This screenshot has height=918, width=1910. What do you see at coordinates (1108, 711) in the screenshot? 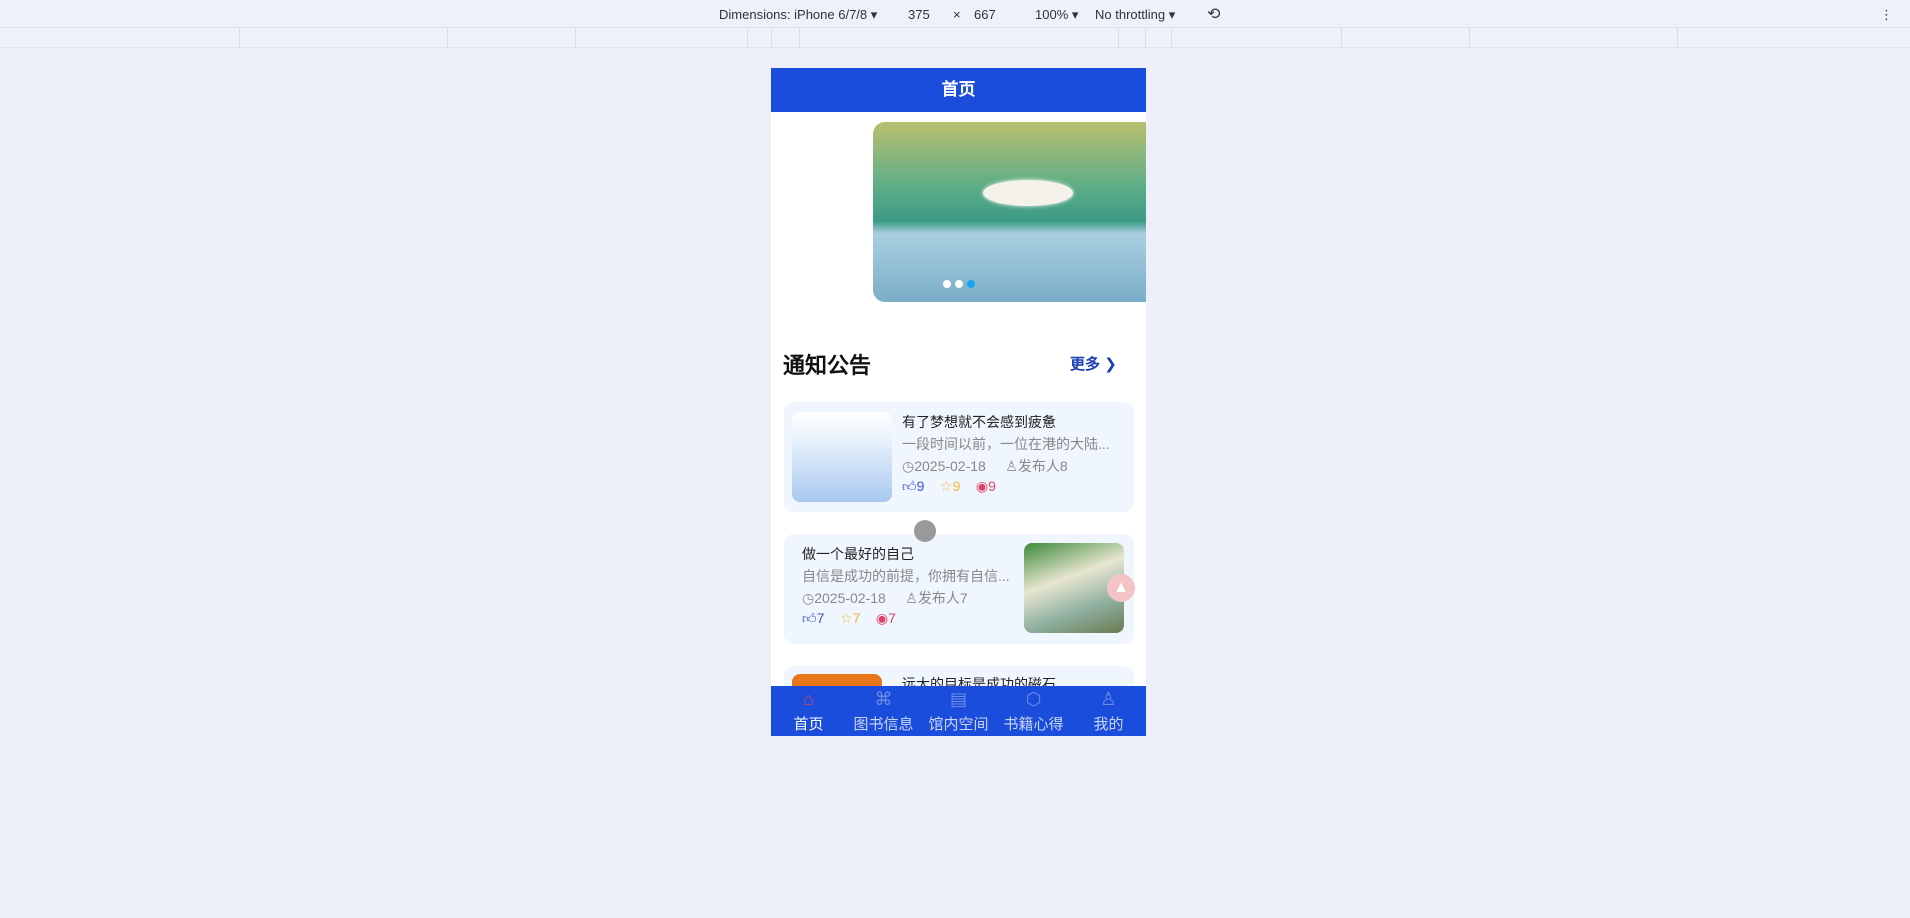
I see `tab-mine: ♙ 我的` at bounding box center [1108, 711].